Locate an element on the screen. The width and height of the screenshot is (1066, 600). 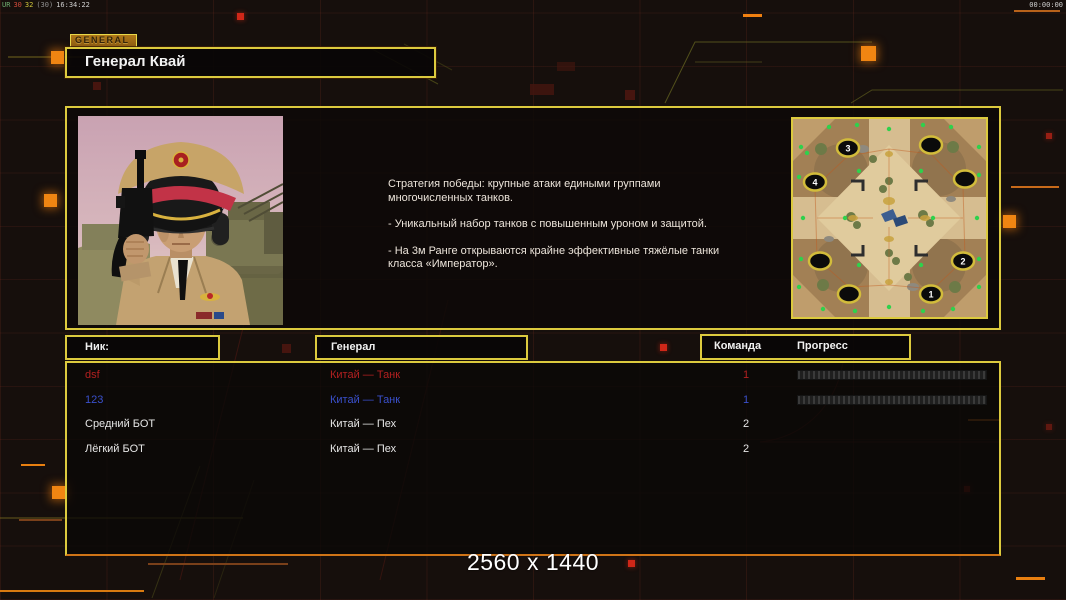
player-row: Средний БОТ Китай — Пех 2 is located at coordinates (533, 424).